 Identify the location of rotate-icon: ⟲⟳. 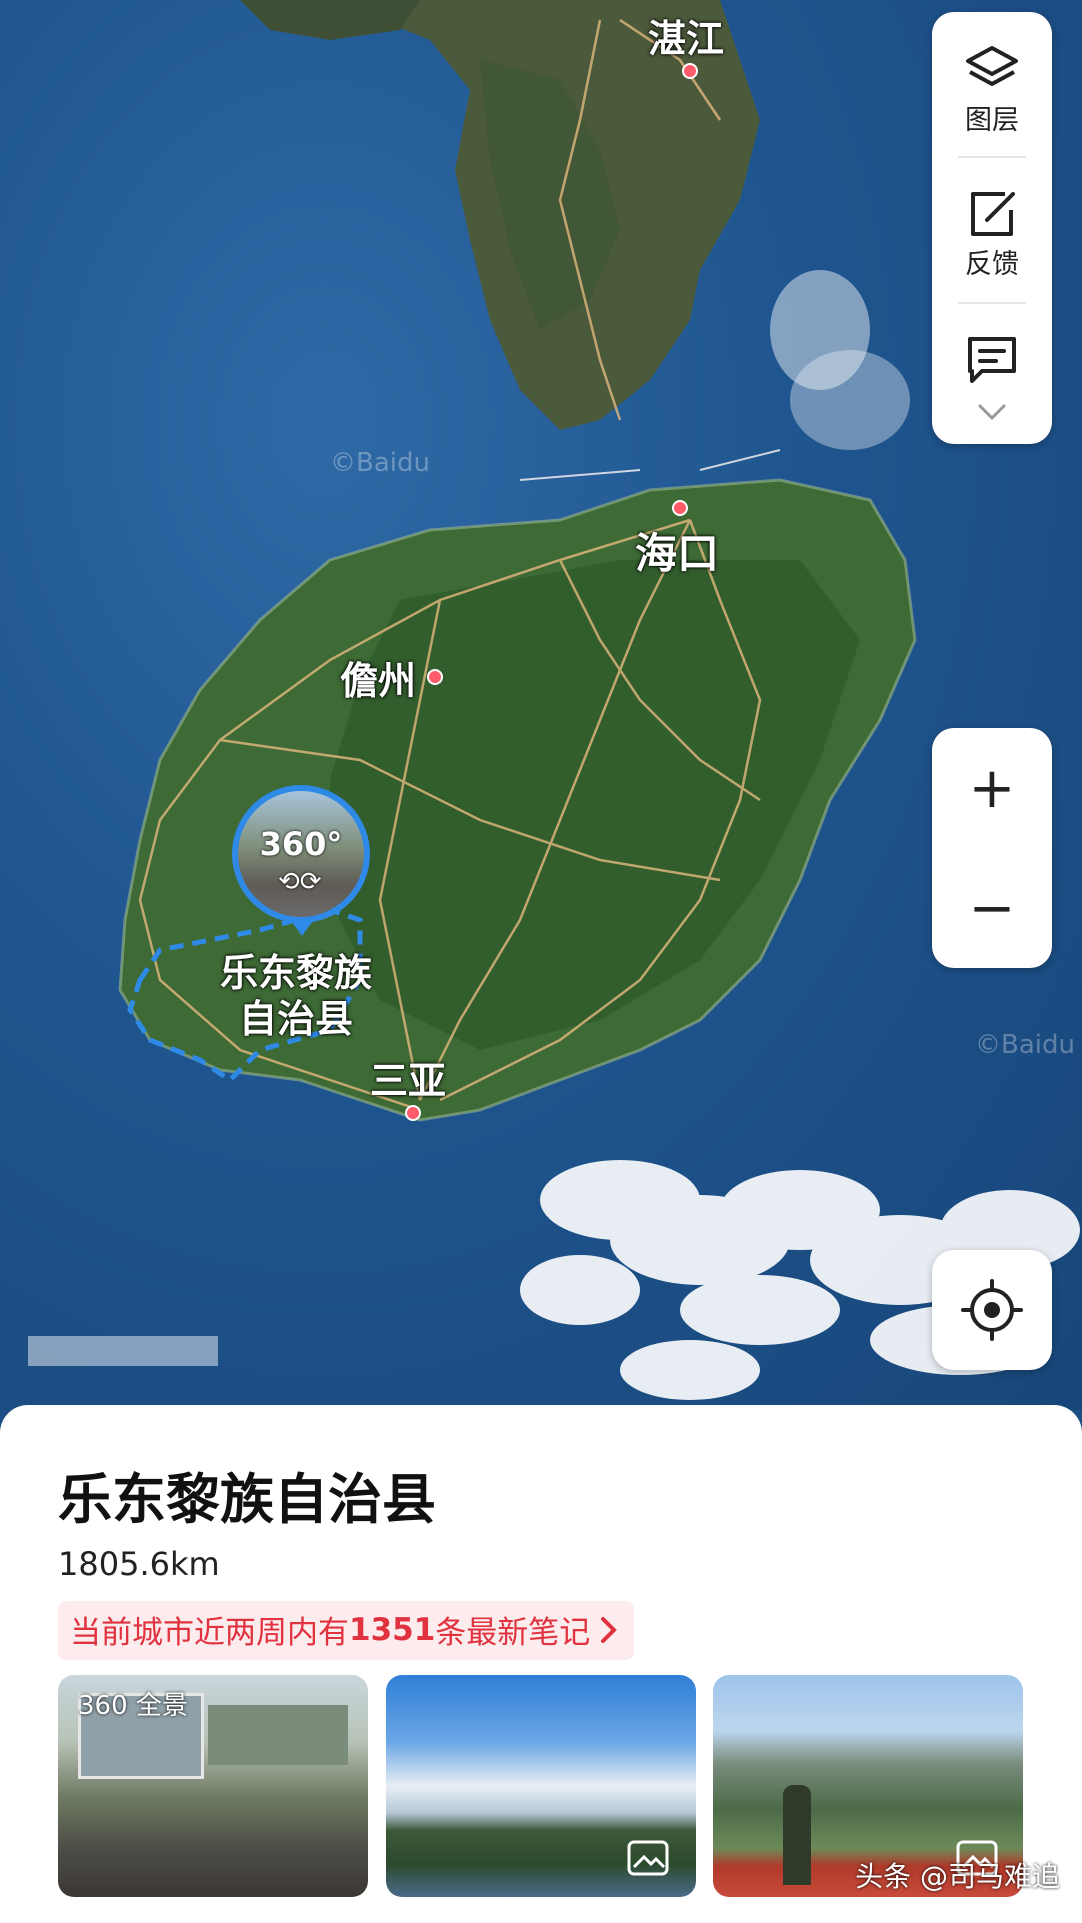
(300, 882).